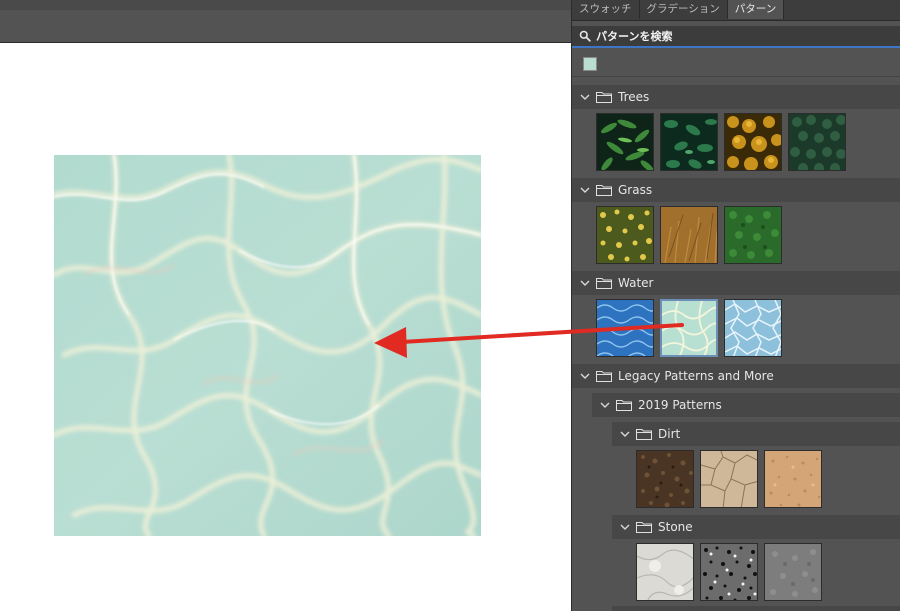 This screenshot has height=611, width=900. Describe the element at coordinates (635, 190) in the screenshot. I see `group-label-grass: Grass` at that location.